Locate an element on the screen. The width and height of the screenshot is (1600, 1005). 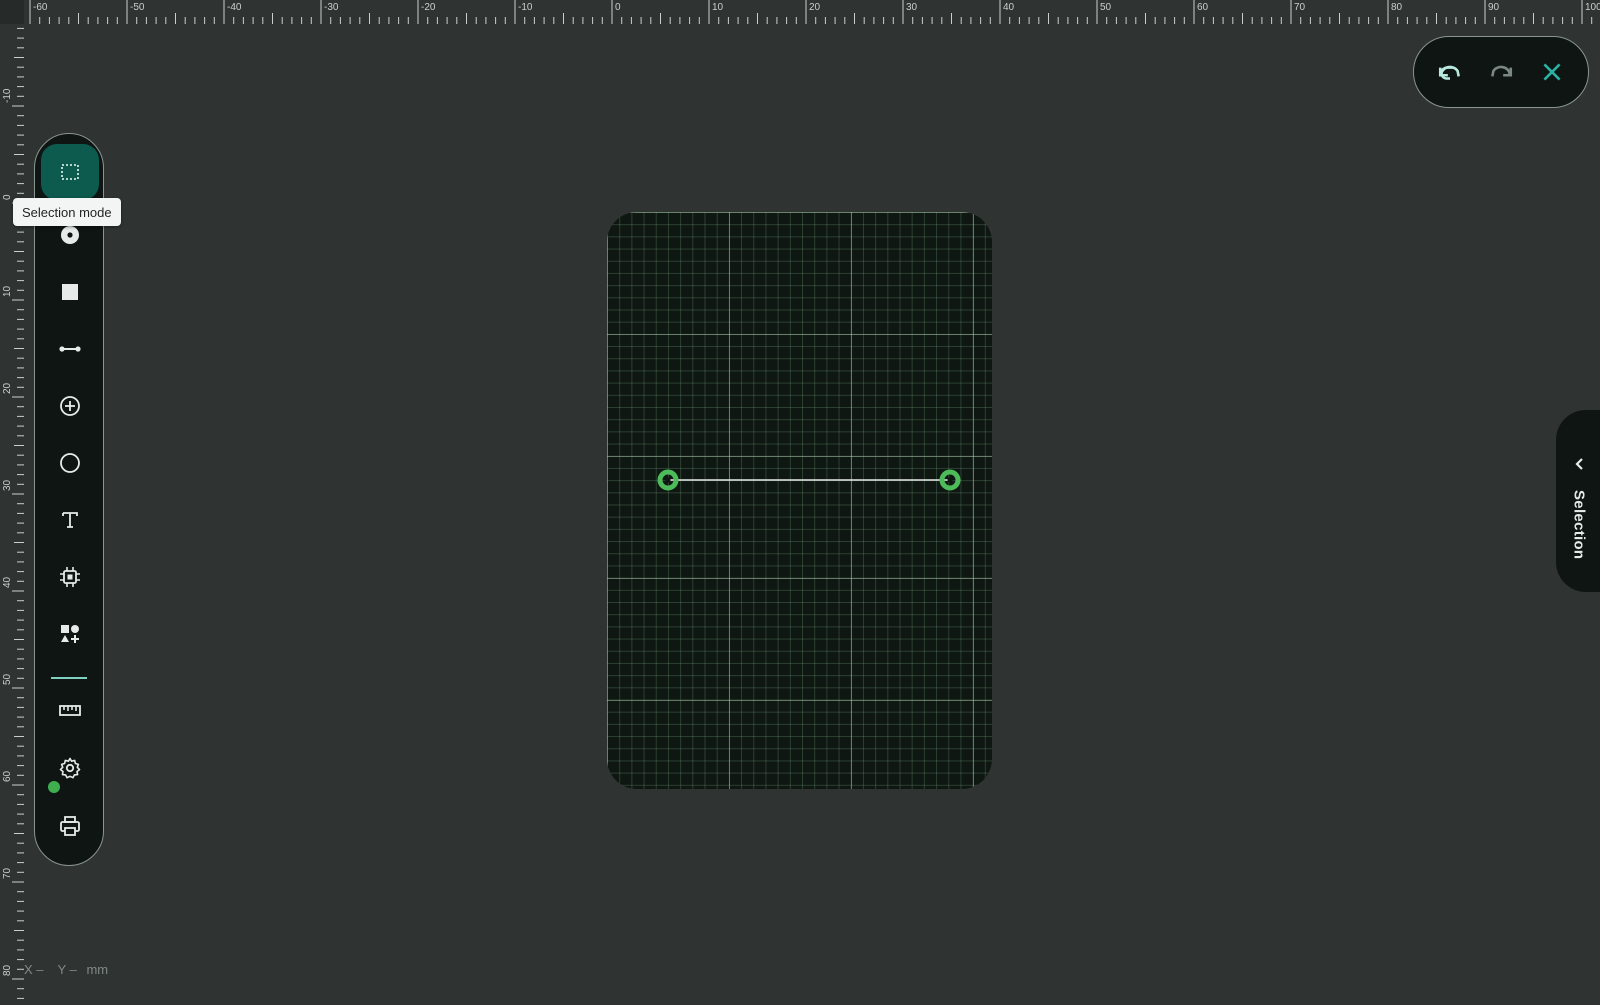
tool-palette is located at coordinates (69, 499).